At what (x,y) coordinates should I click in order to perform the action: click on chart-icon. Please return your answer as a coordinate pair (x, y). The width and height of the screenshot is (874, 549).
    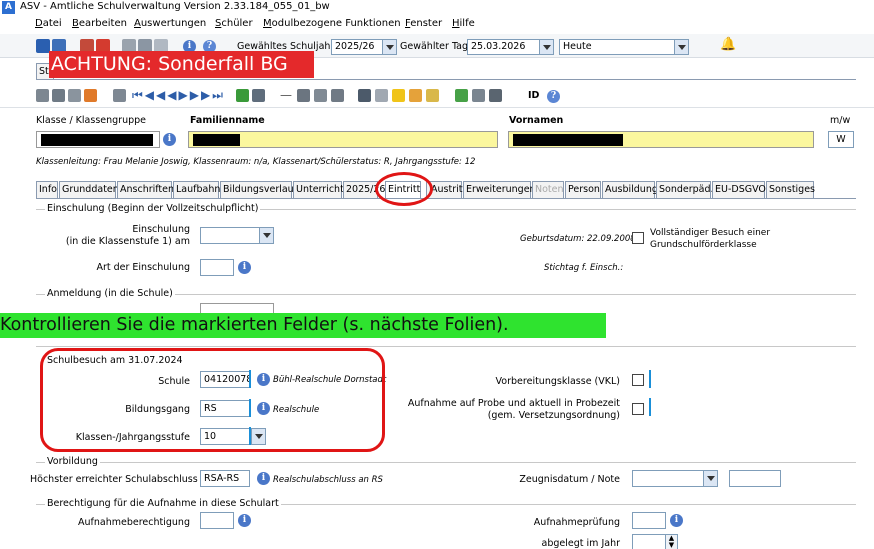
    Looking at the image, I should click on (478, 95).